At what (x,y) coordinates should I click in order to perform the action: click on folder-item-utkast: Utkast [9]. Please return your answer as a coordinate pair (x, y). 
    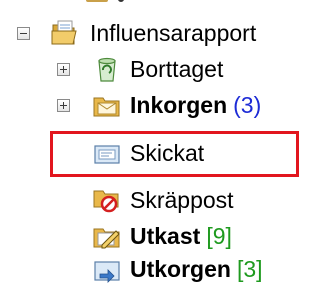
    Looking at the image, I should click on (152, 236).